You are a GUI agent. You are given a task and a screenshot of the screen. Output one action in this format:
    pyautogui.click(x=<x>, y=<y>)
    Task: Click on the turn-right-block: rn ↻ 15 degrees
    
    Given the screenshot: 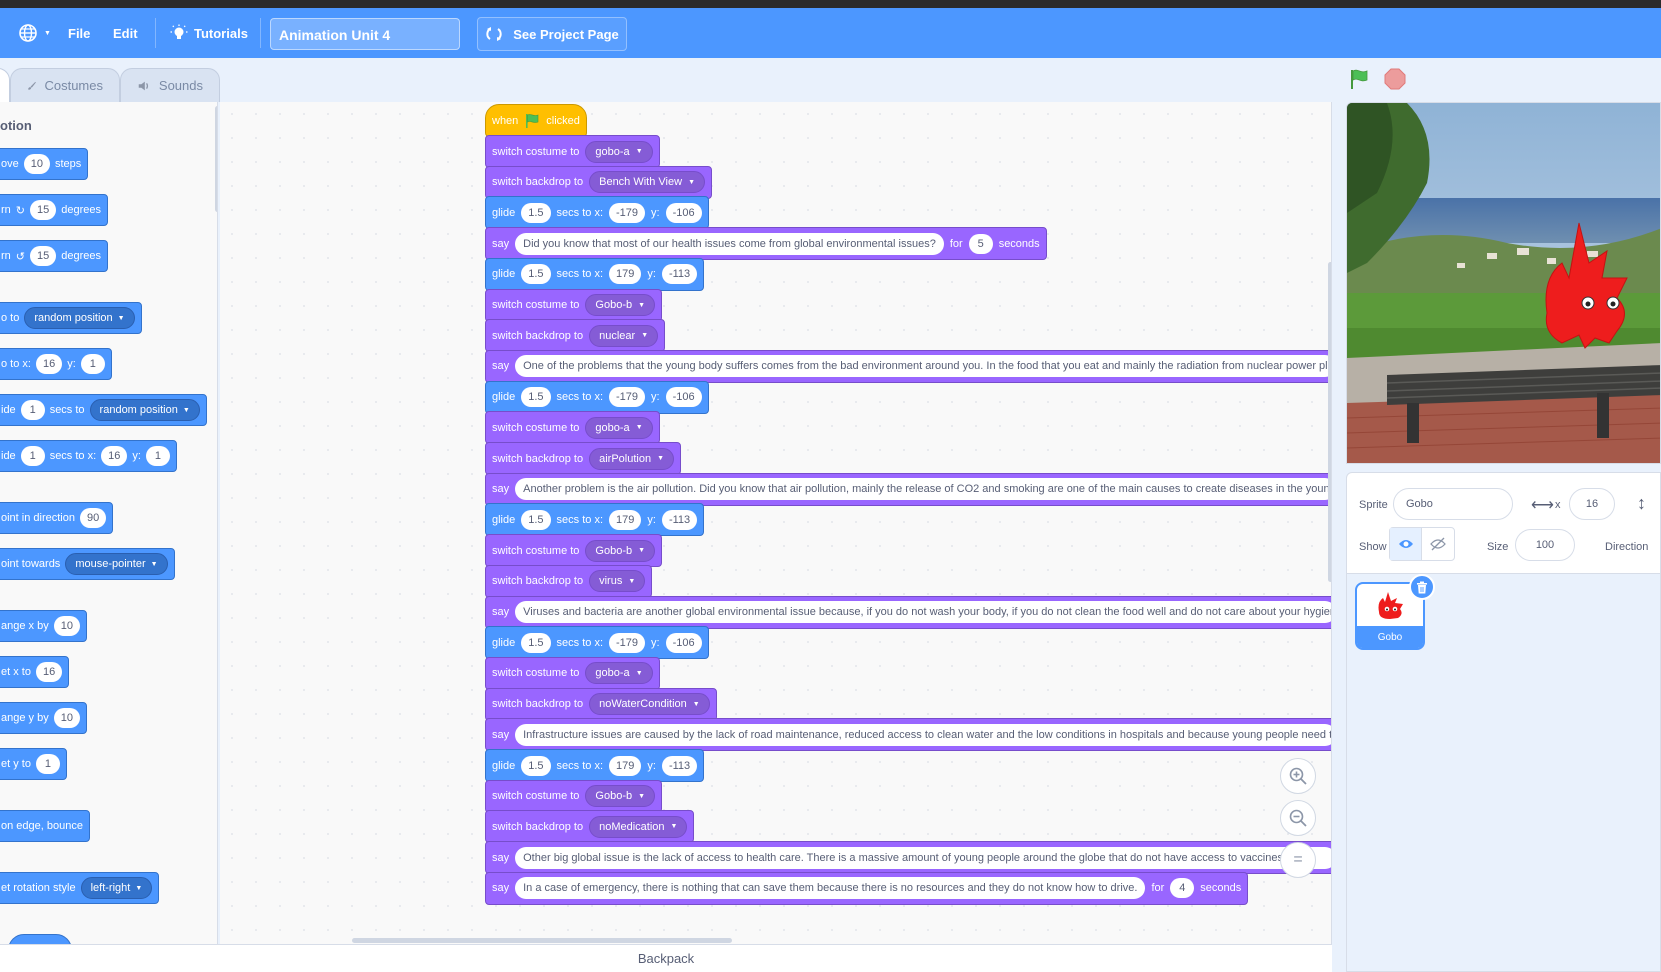 What is the action you would take?
    pyautogui.click(x=54, y=210)
    